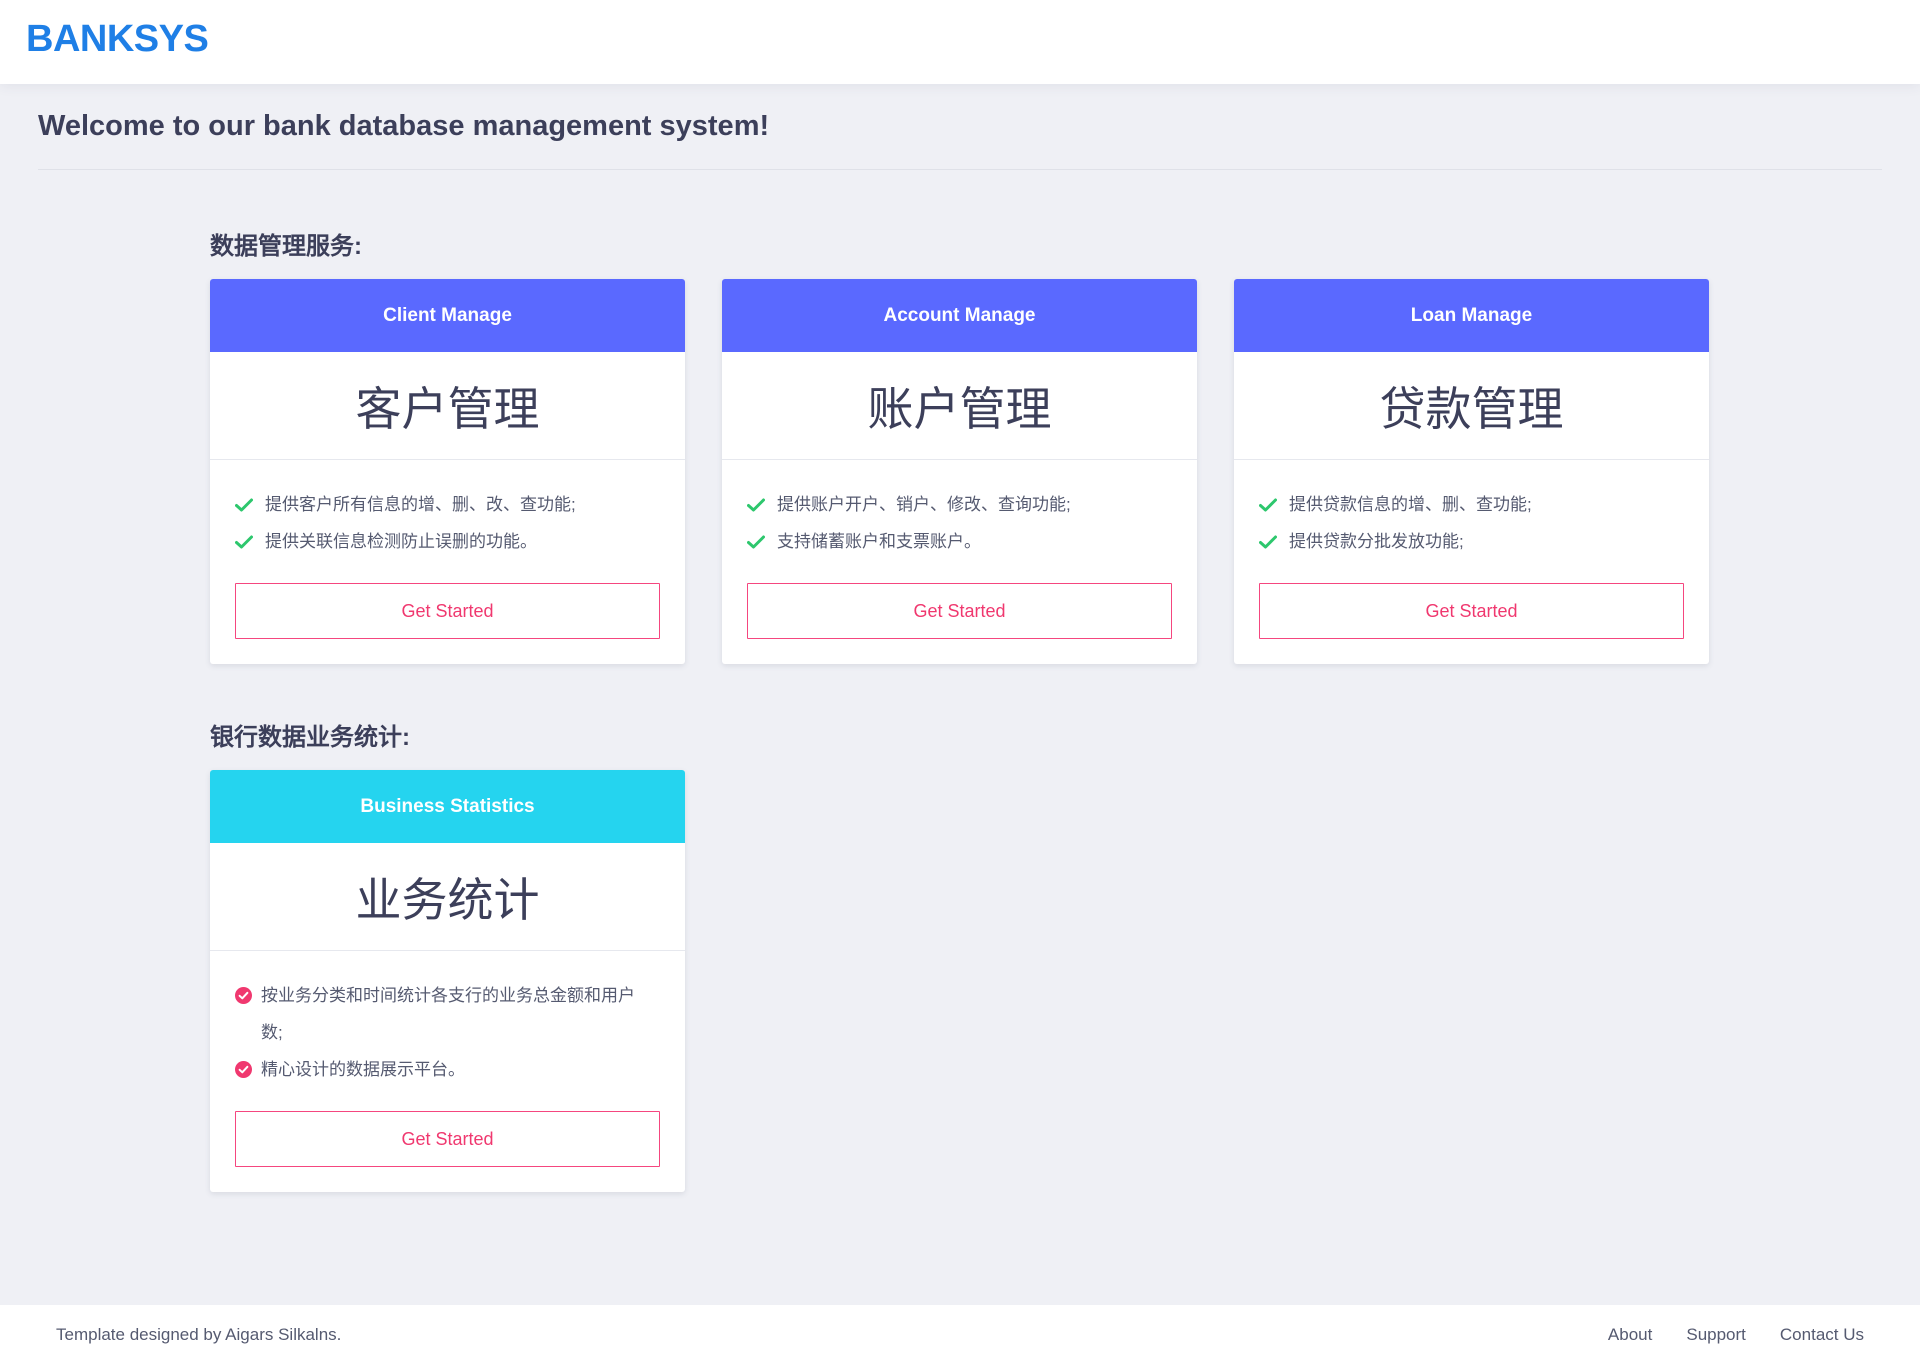 This screenshot has width=1920, height=1367. I want to click on feature-text: 提供贷款信息的增、删、查功能;, so click(1410, 504).